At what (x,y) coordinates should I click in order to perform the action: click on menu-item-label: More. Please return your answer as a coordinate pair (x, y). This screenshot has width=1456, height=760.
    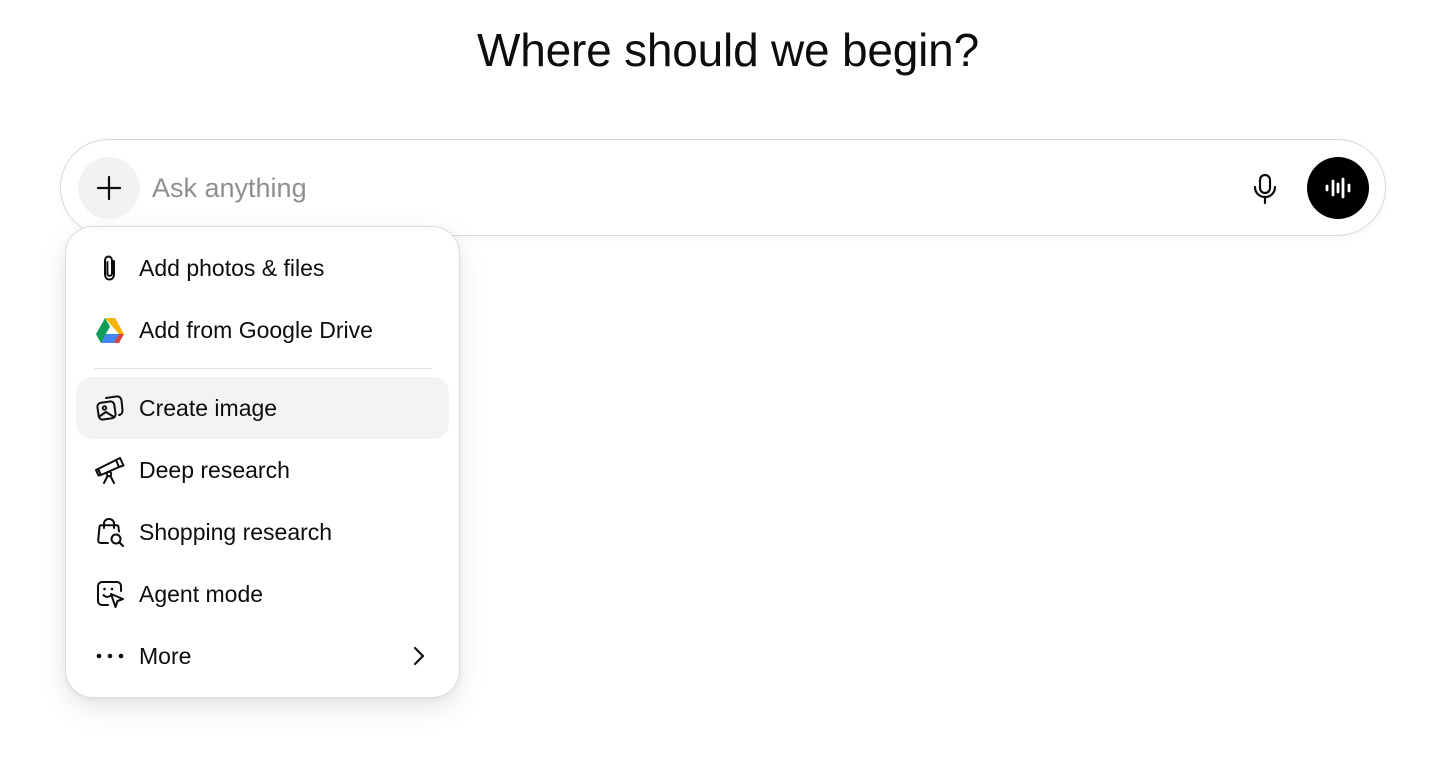
    Looking at the image, I should click on (165, 656).